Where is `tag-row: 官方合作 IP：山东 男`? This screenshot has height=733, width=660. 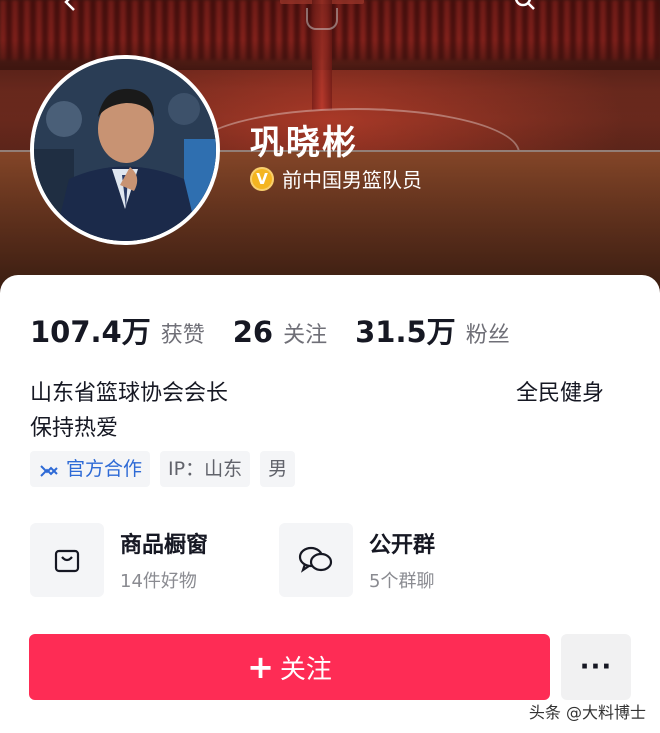 tag-row: 官方合作 IP：山东 男 is located at coordinates (163, 469).